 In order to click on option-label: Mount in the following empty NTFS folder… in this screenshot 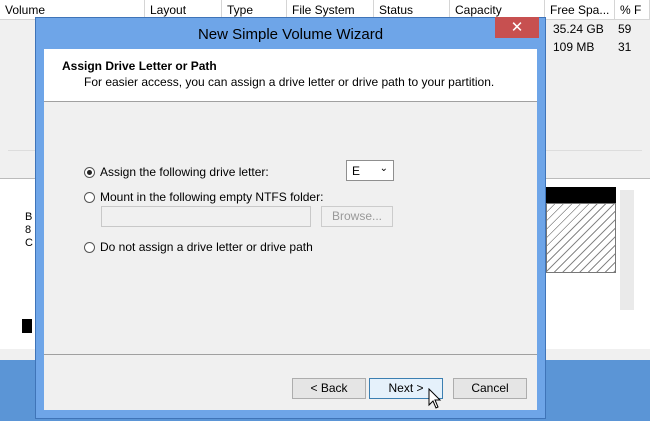, I will do `click(212, 197)`.